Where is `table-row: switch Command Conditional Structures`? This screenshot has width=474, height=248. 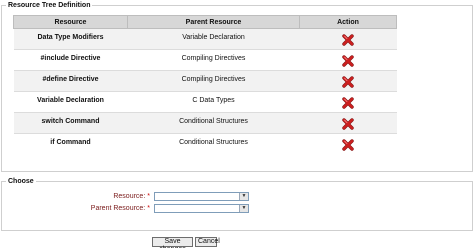
table-row: switch Command Conditional Structures is located at coordinates (205, 123).